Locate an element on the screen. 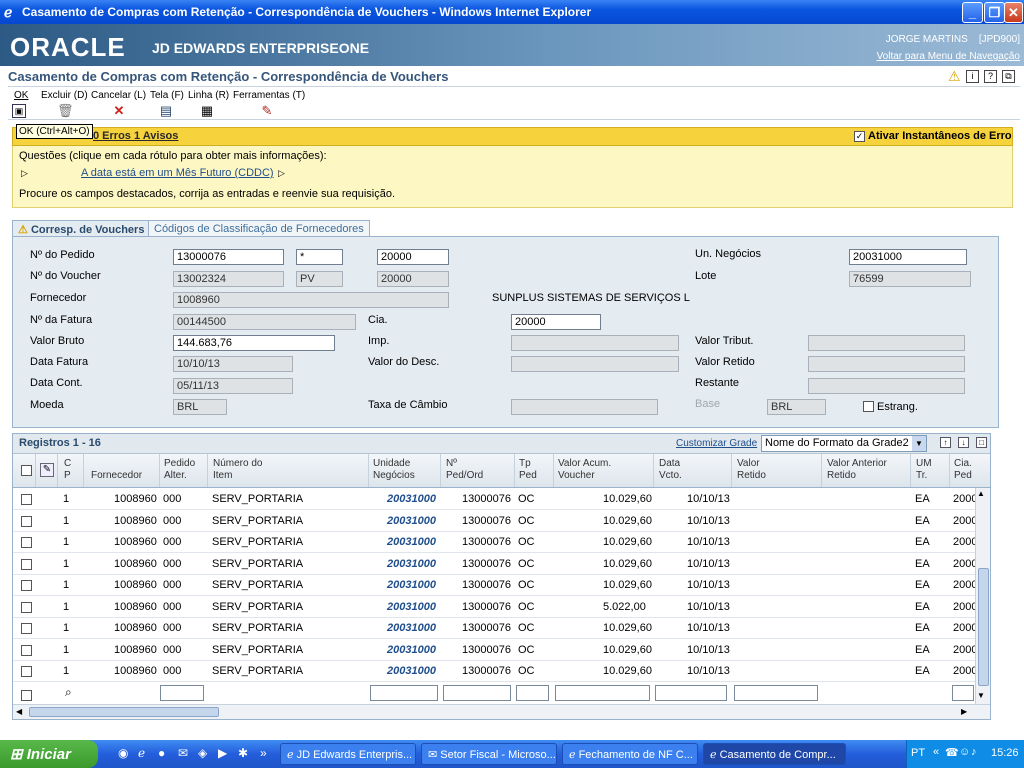  personalize-icon: ⧉ is located at coordinates (1008, 76).